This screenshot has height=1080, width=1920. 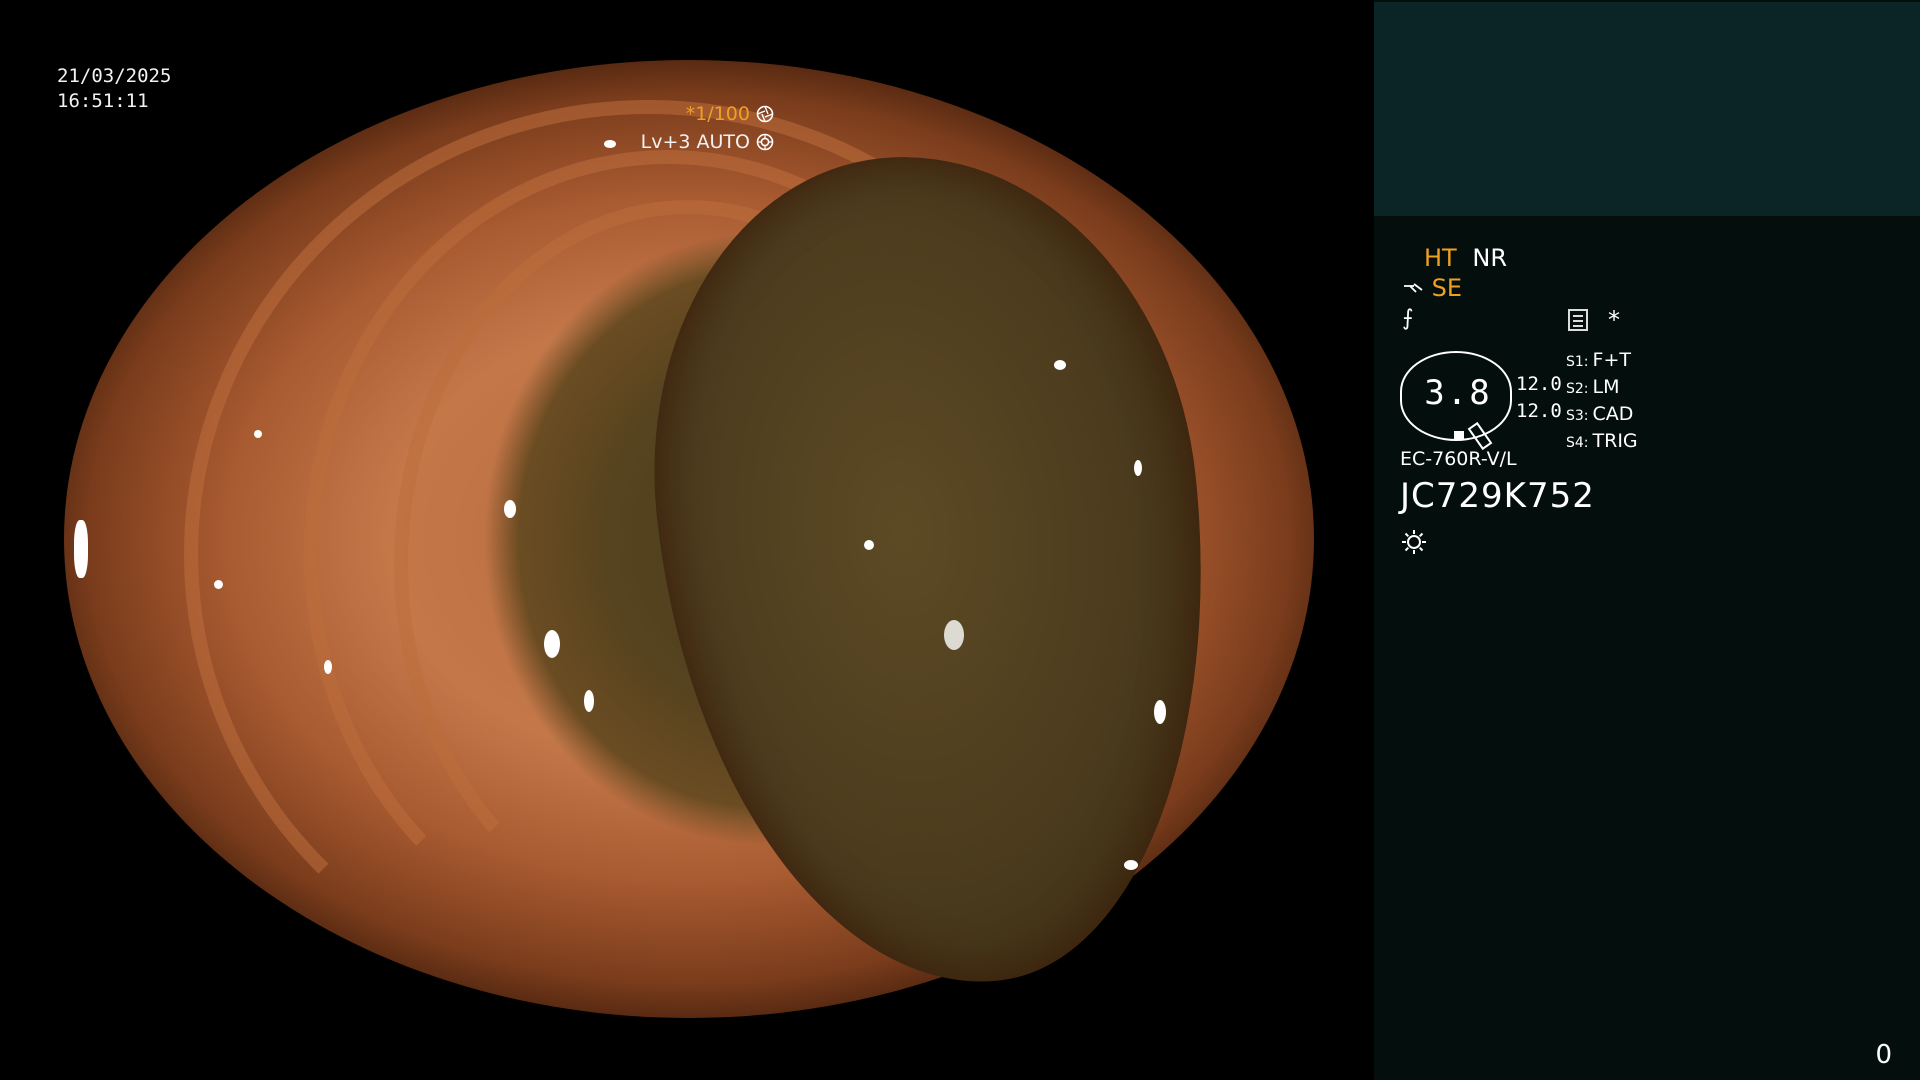 What do you see at coordinates (1458, 459) in the screenshot?
I see `scope-model: EC-760R-V/L` at bounding box center [1458, 459].